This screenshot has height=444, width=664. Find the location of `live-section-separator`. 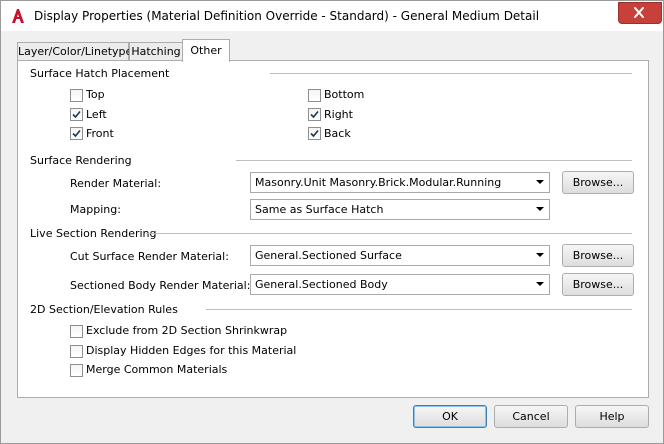

live-section-separator is located at coordinates (389, 233).